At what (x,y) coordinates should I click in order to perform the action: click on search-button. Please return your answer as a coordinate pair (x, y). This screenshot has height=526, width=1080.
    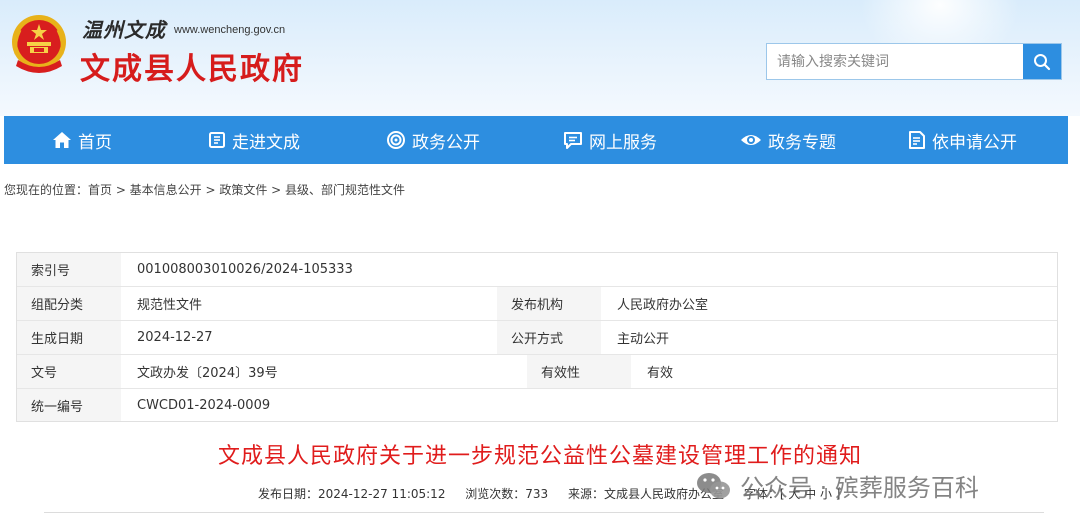
    Looking at the image, I should click on (1042, 61).